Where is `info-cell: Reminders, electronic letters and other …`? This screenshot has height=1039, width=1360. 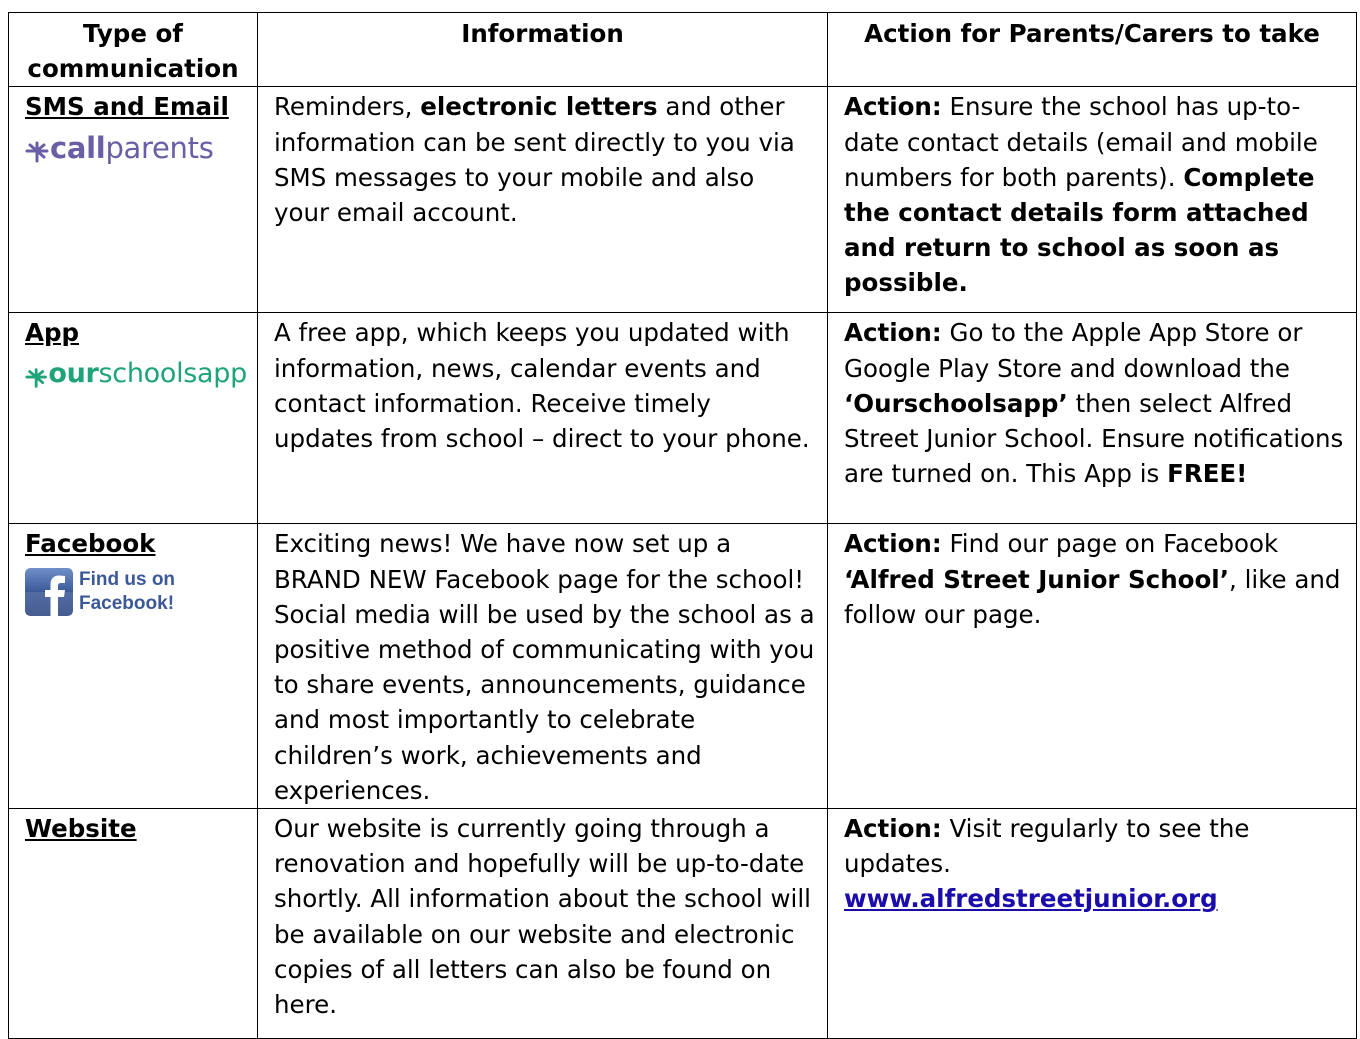 info-cell: Reminders, electronic letters and other … is located at coordinates (542, 200).